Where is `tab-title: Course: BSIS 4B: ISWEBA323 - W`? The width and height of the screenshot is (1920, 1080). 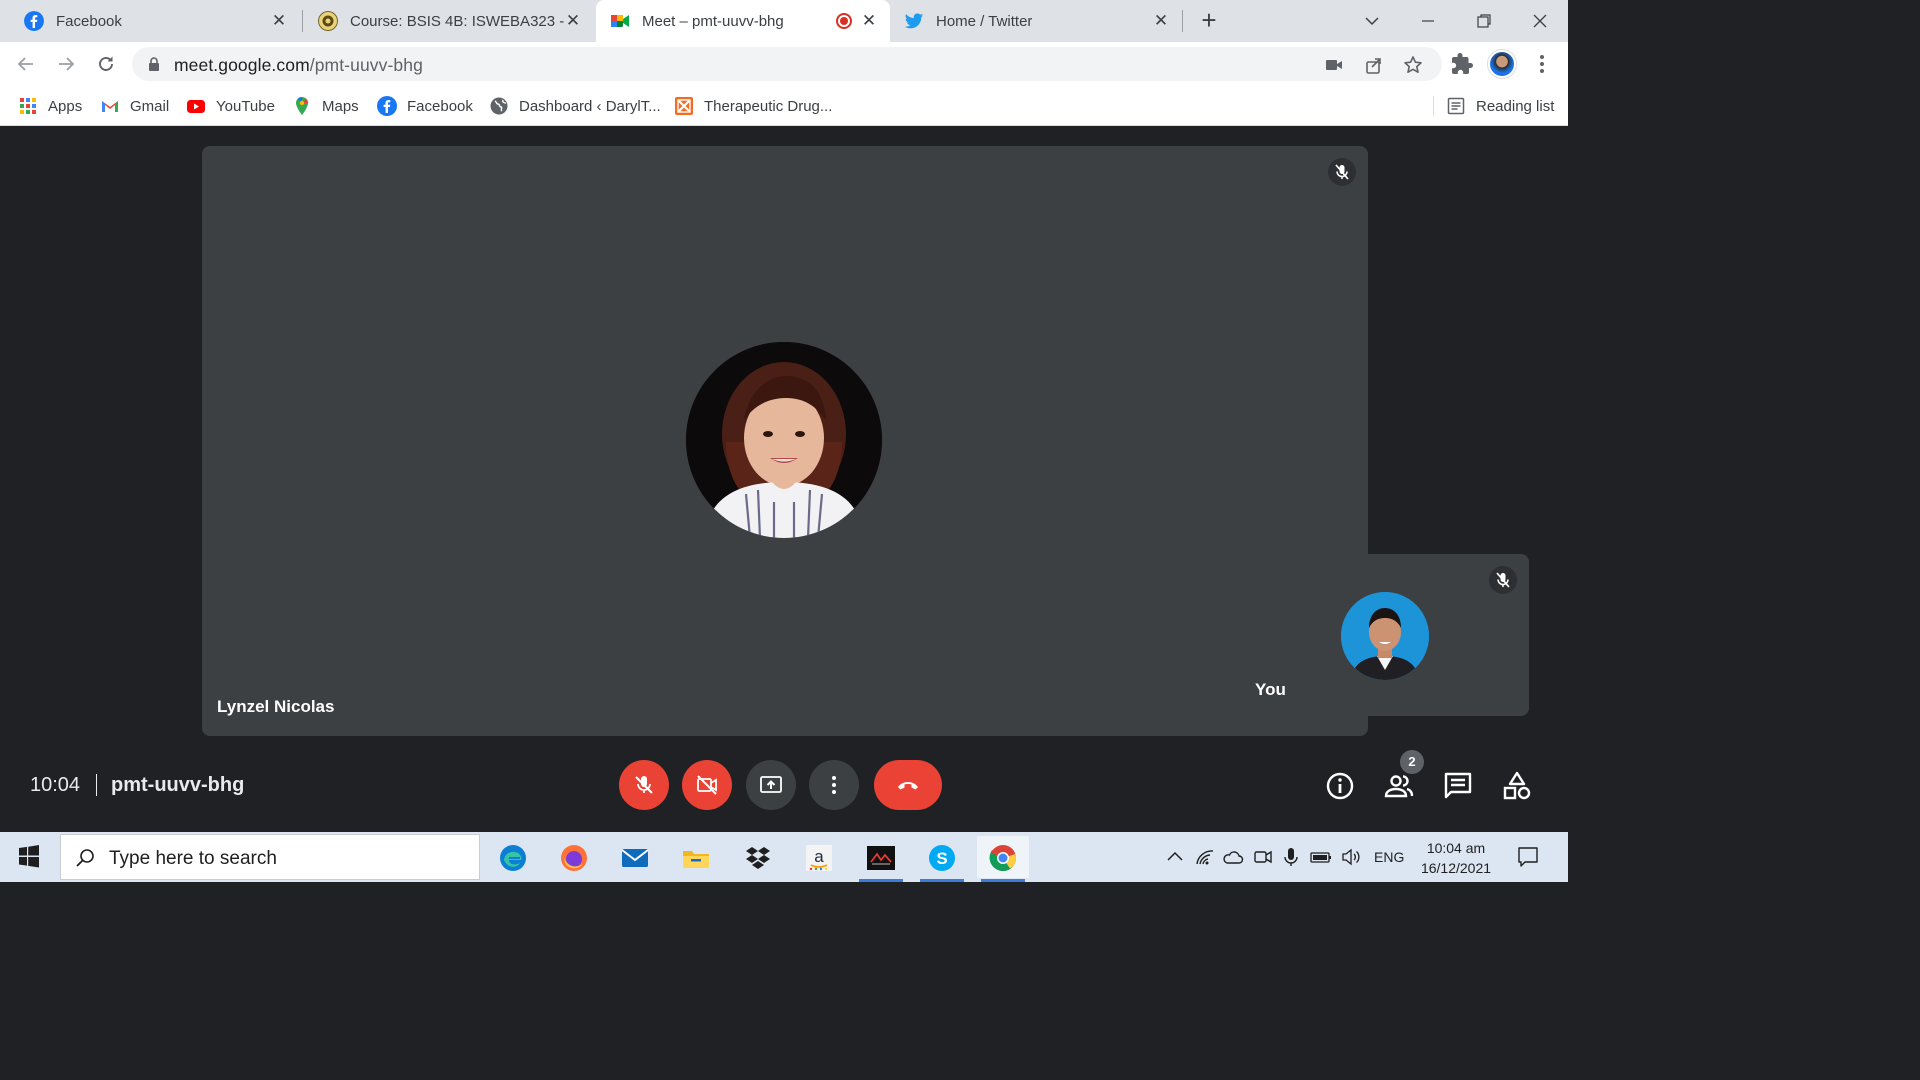
tab-title: Course: BSIS 4B: ISWEBA323 - W is located at coordinates (457, 21).